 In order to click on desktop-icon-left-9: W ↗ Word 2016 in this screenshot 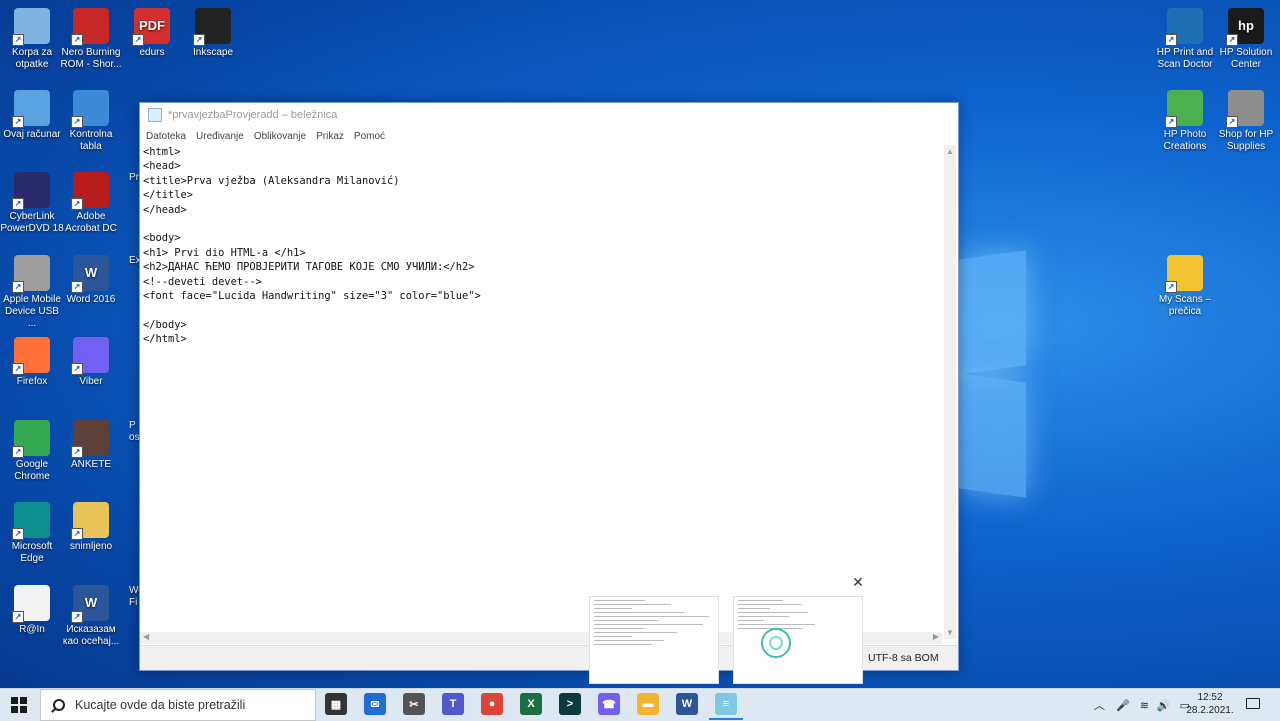, I will do `click(91, 280)`.